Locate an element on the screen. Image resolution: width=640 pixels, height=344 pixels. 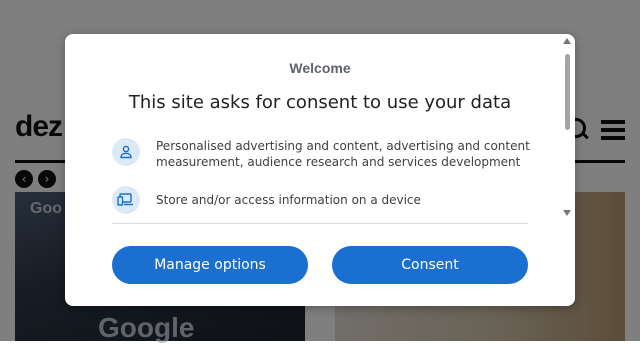
person-icon is located at coordinates (126, 152).